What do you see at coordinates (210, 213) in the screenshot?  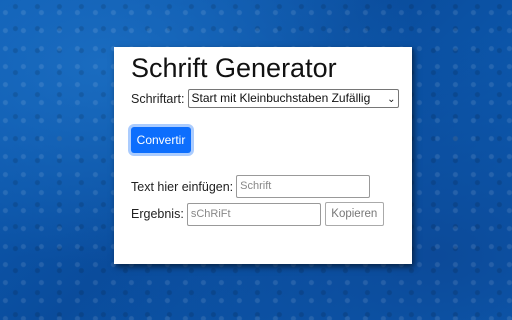 I see `result-value: sChRiFt` at bounding box center [210, 213].